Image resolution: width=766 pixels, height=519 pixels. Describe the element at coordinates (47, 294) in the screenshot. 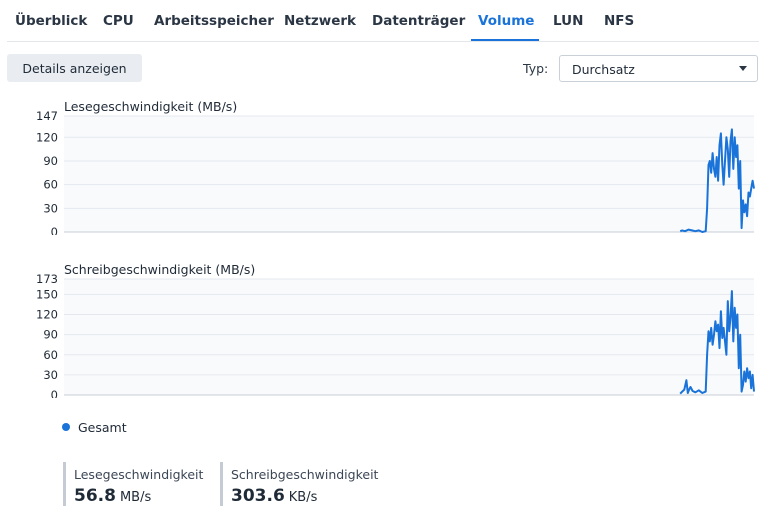

I see `write-y-tick-label: 150` at that location.